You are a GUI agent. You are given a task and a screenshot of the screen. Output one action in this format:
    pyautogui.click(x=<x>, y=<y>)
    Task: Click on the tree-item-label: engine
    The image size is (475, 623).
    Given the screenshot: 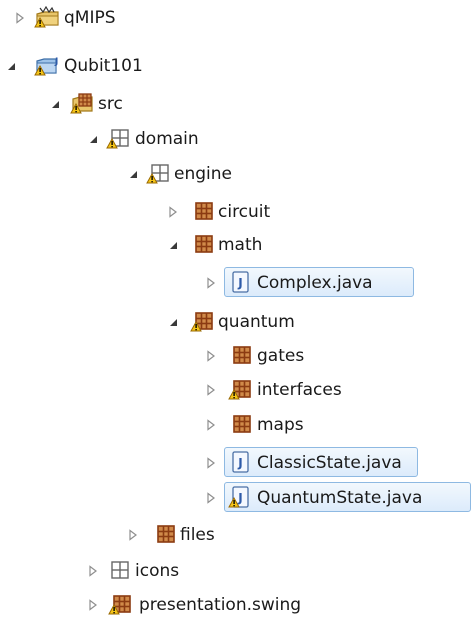 What is the action you would take?
    pyautogui.click(x=203, y=174)
    